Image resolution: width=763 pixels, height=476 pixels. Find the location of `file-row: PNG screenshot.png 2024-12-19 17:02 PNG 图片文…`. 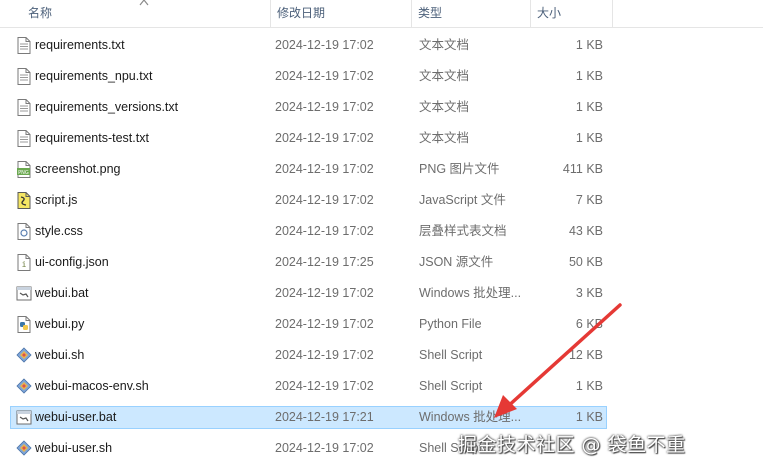

file-row: PNG screenshot.png 2024-12-19 17:02 PNG 图片文… is located at coordinates (308, 169).